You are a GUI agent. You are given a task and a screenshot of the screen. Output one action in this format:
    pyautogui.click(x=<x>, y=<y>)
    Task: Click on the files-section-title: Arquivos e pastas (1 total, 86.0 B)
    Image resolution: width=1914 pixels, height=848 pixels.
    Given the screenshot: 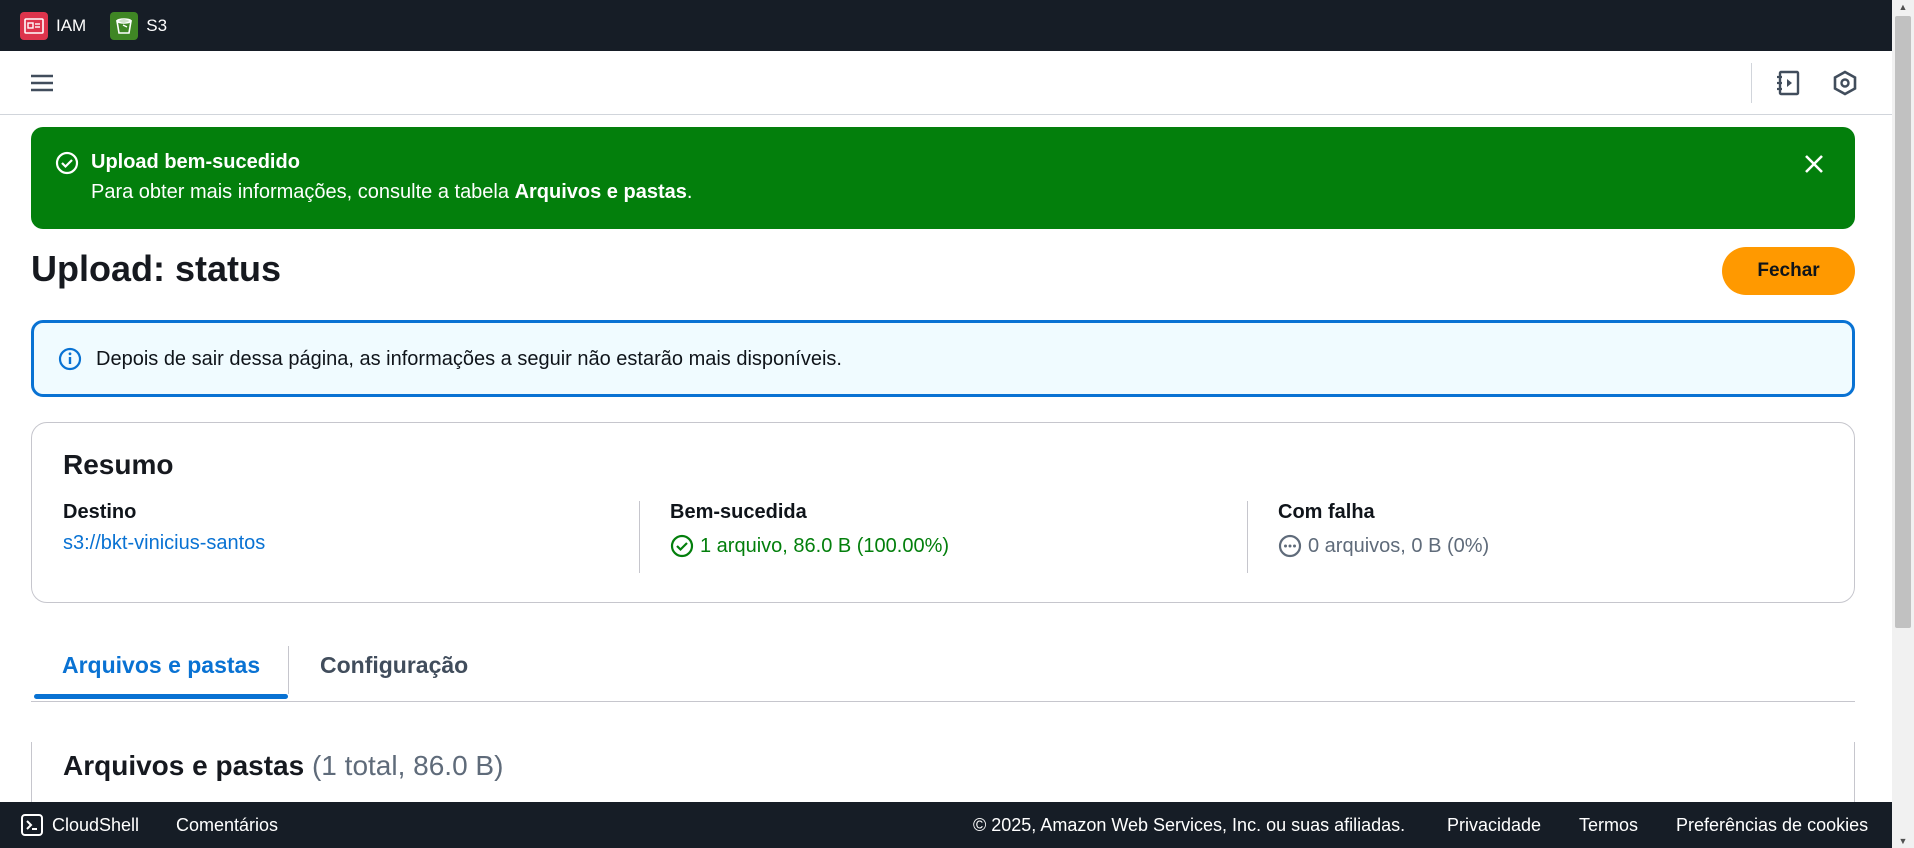 What is the action you would take?
    pyautogui.click(x=283, y=766)
    